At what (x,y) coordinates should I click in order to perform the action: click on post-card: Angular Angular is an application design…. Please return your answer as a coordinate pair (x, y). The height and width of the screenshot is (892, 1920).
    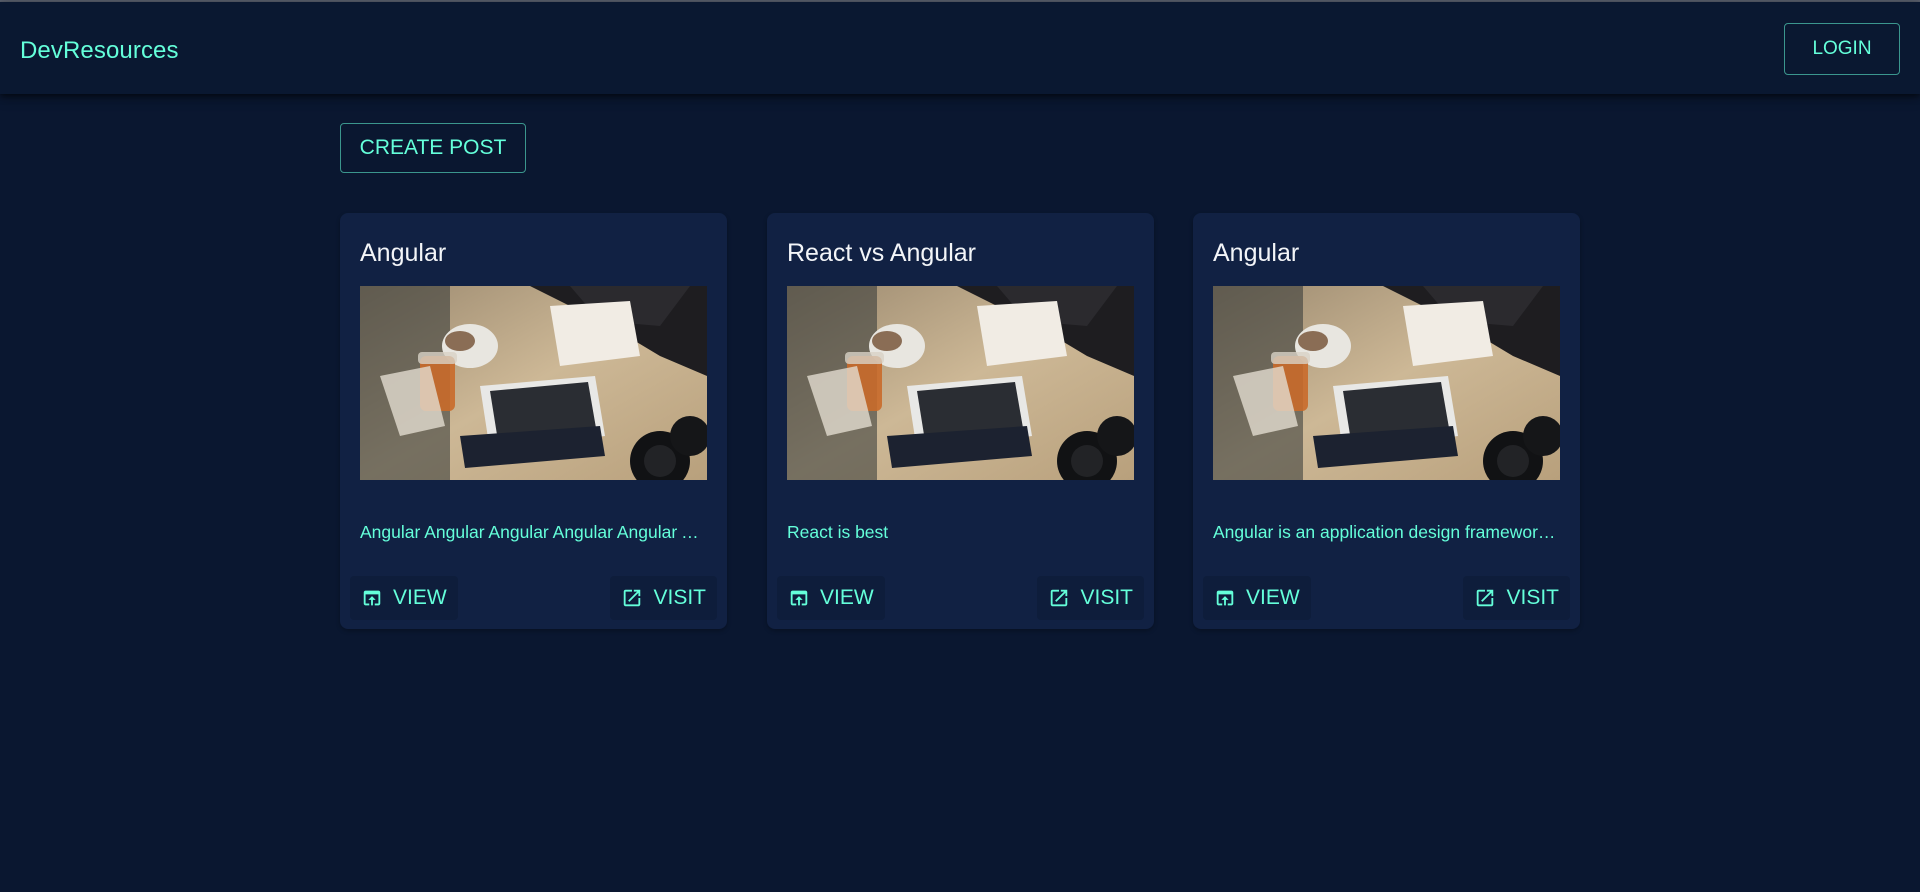
    Looking at the image, I should click on (1386, 421).